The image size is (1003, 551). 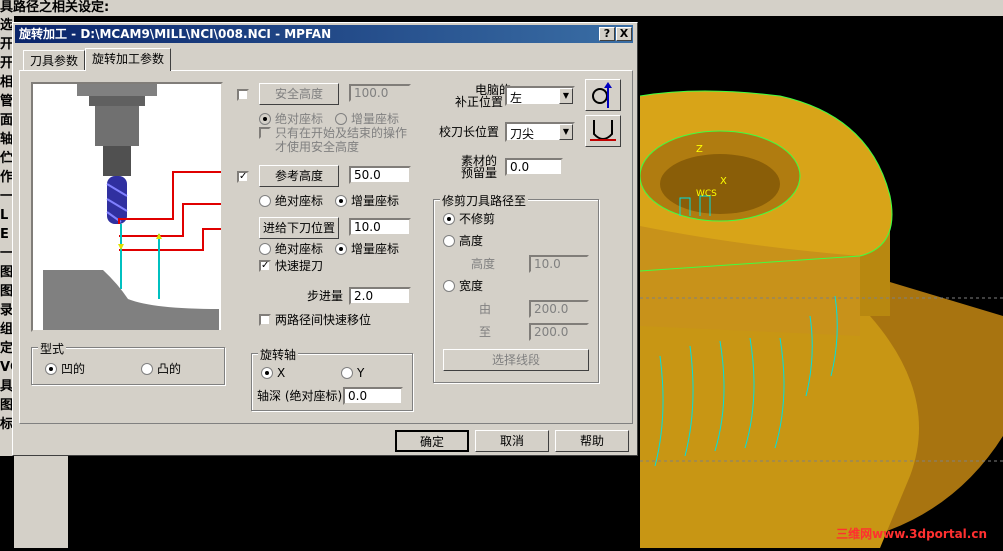 What do you see at coordinates (516, 360) in the screenshot?
I see `select-segment-button: 选择线段` at bounding box center [516, 360].